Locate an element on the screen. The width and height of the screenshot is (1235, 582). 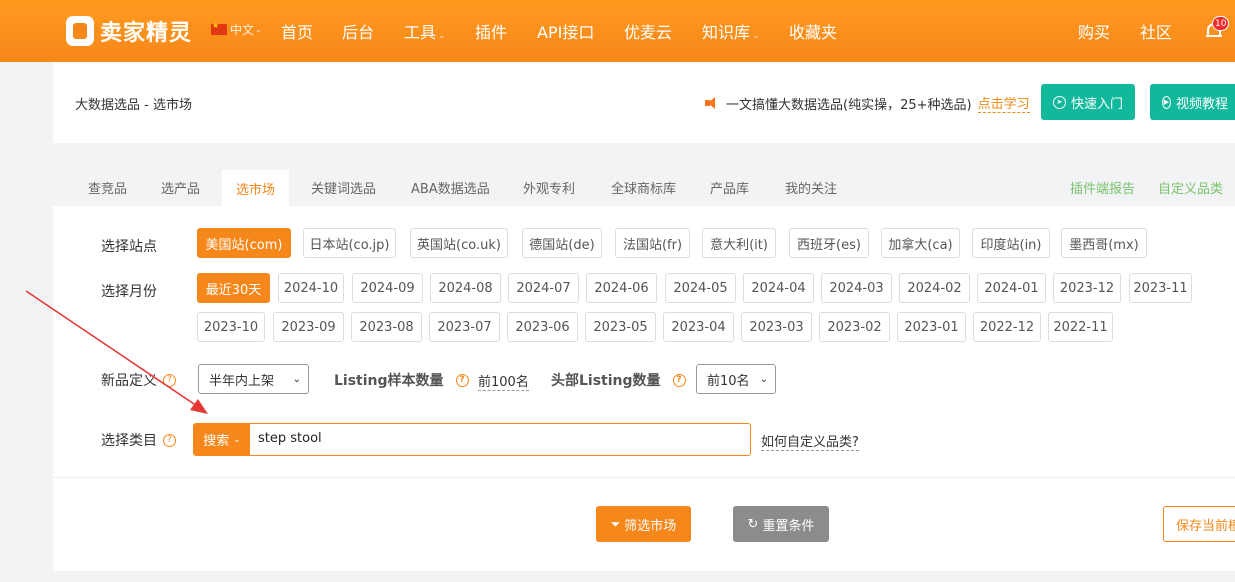
month-chip: 2023-01 is located at coordinates (931, 327).